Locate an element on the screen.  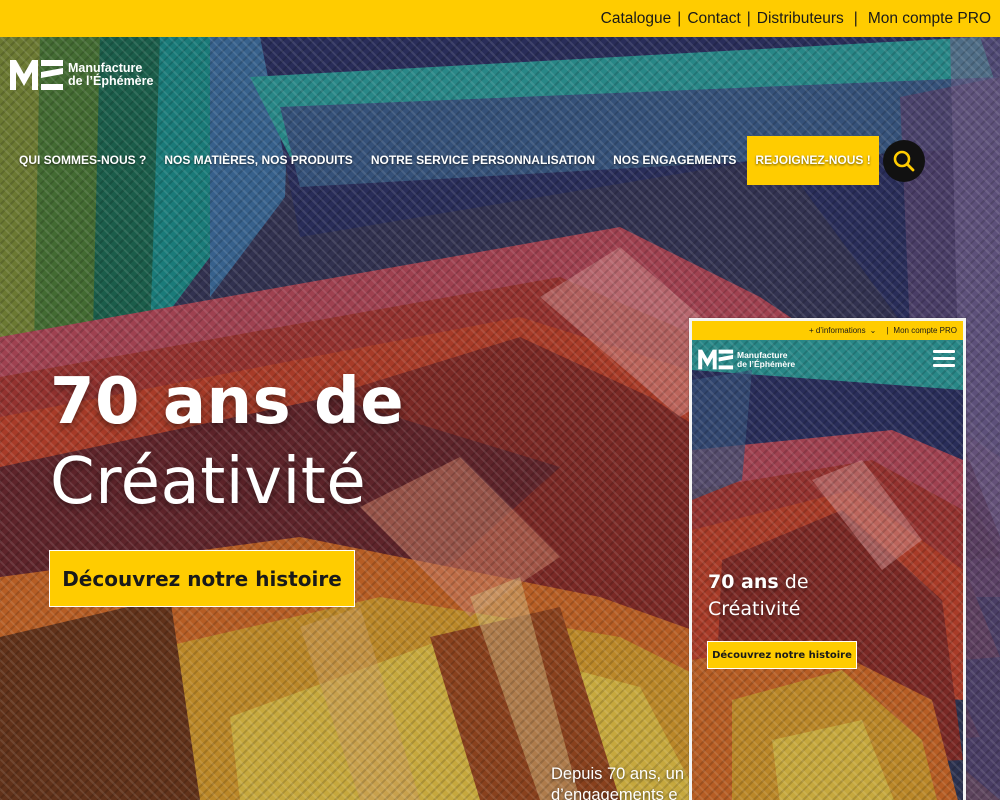
mobile-hero-title-rest: de is located at coordinates (793, 582).